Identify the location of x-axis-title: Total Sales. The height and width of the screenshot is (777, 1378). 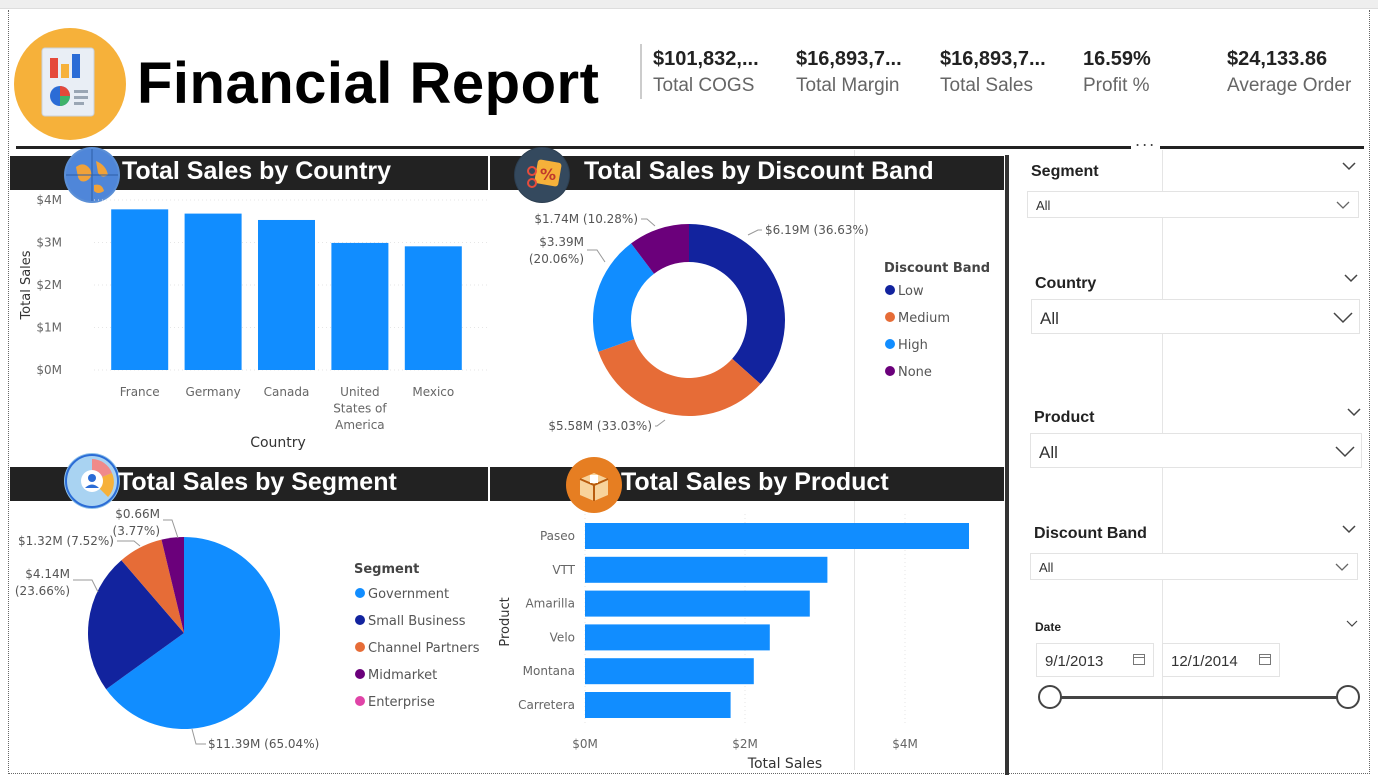
(784, 764).